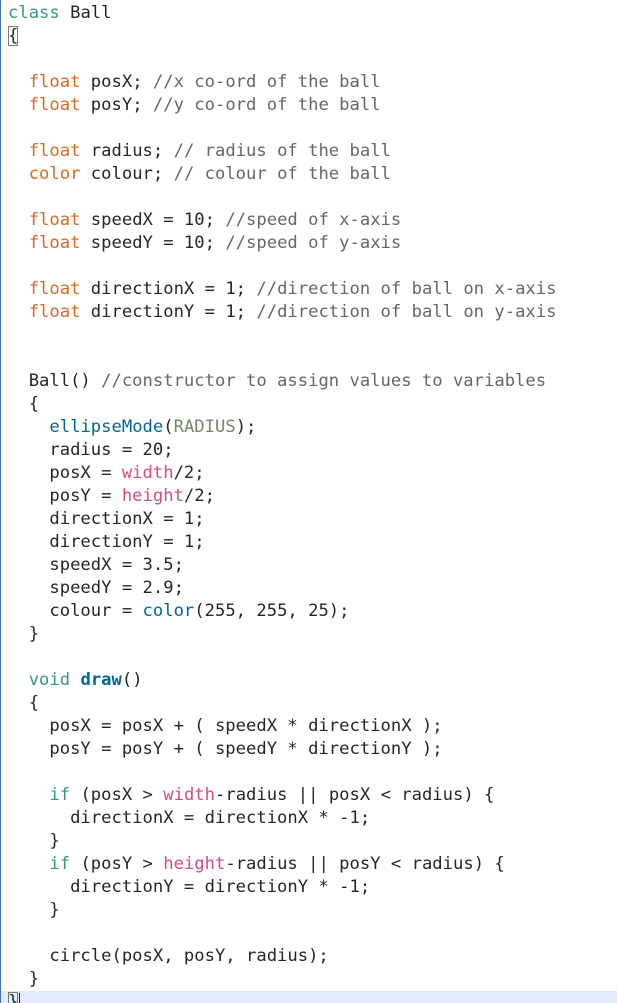 The width and height of the screenshot is (617, 1003). I want to click on code-token: //direction of ball on x-axis, so click(406, 289).